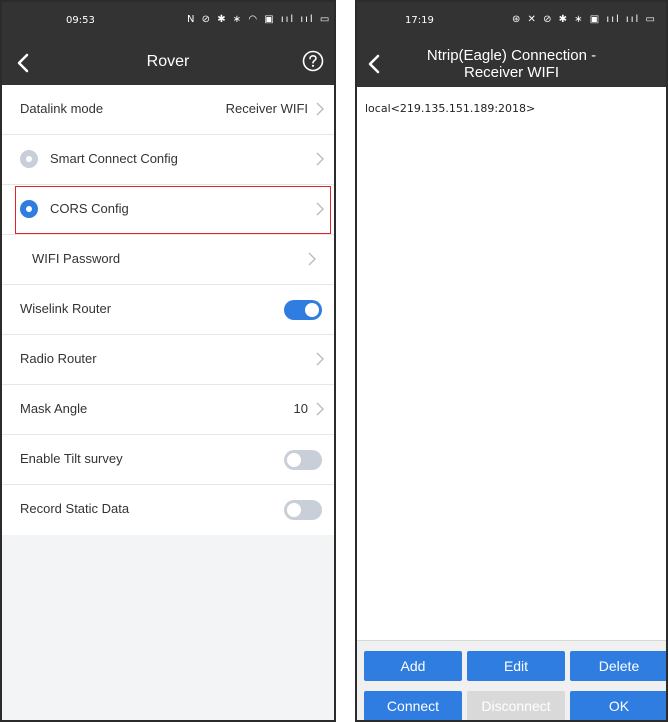 The image size is (668, 722). Describe the element at coordinates (584, 19) in the screenshot. I see `status-icons: ⊛ ✕ ⊘ ✱ ∗ ▣ ııl ııl ▭` at that location.